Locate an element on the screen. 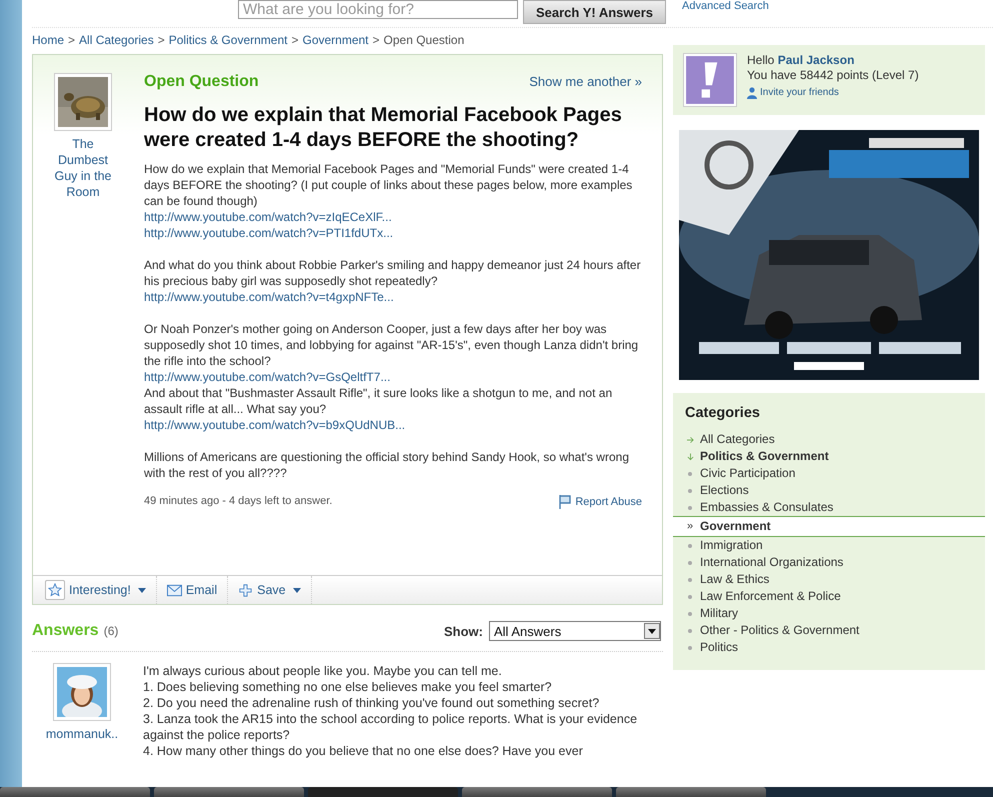  breadcrumb-link: Politics & Government is located at coordinates (228, 40).